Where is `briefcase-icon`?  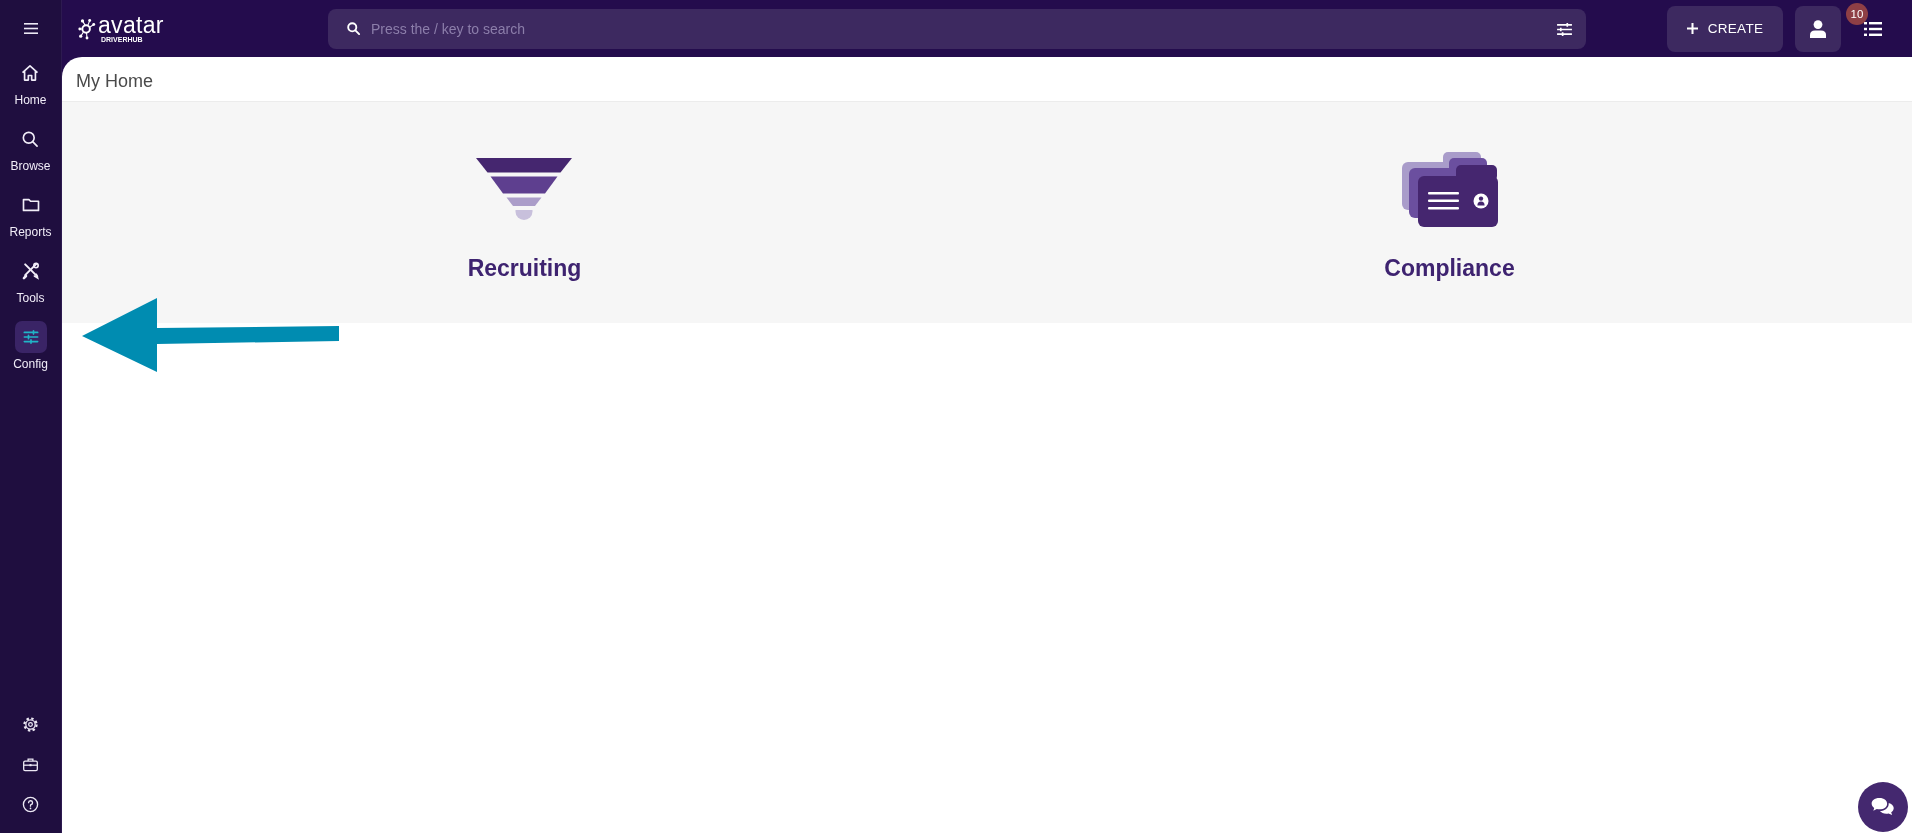
briefcase-icon is located at coordinates (30, 764).